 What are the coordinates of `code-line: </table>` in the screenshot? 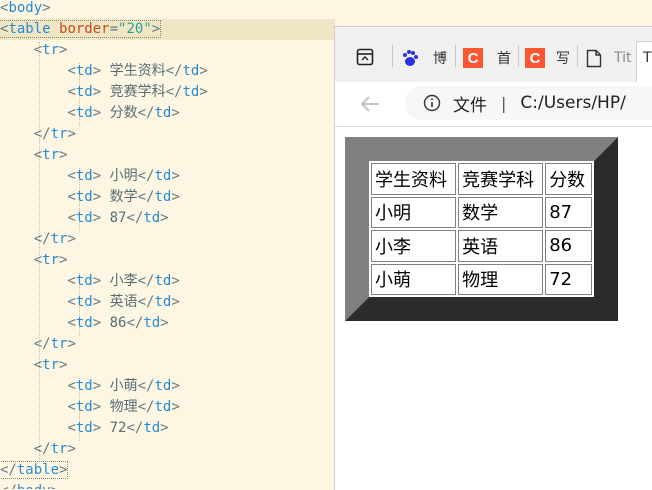 It's located at (34, 470).